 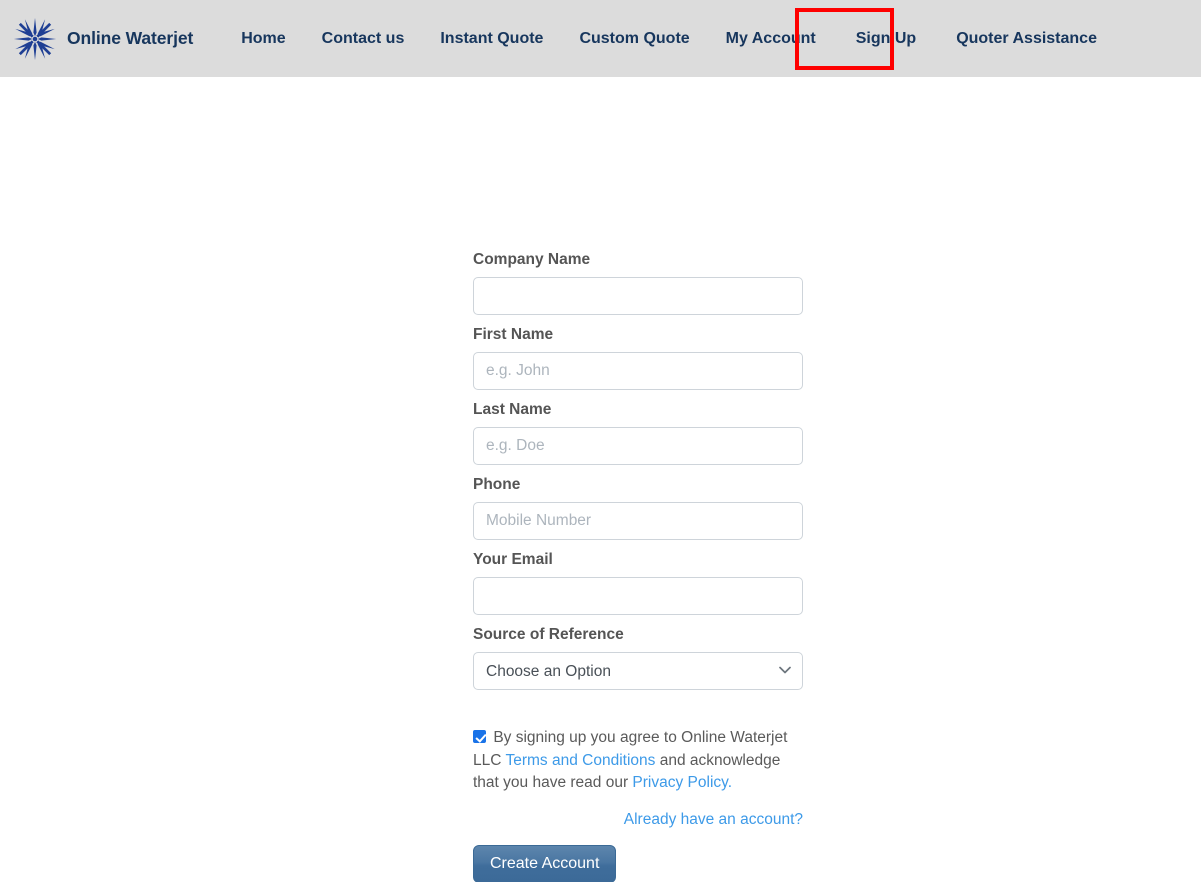 I want to click on brand-name: Online Waterjet, so click(x=130, y=38).